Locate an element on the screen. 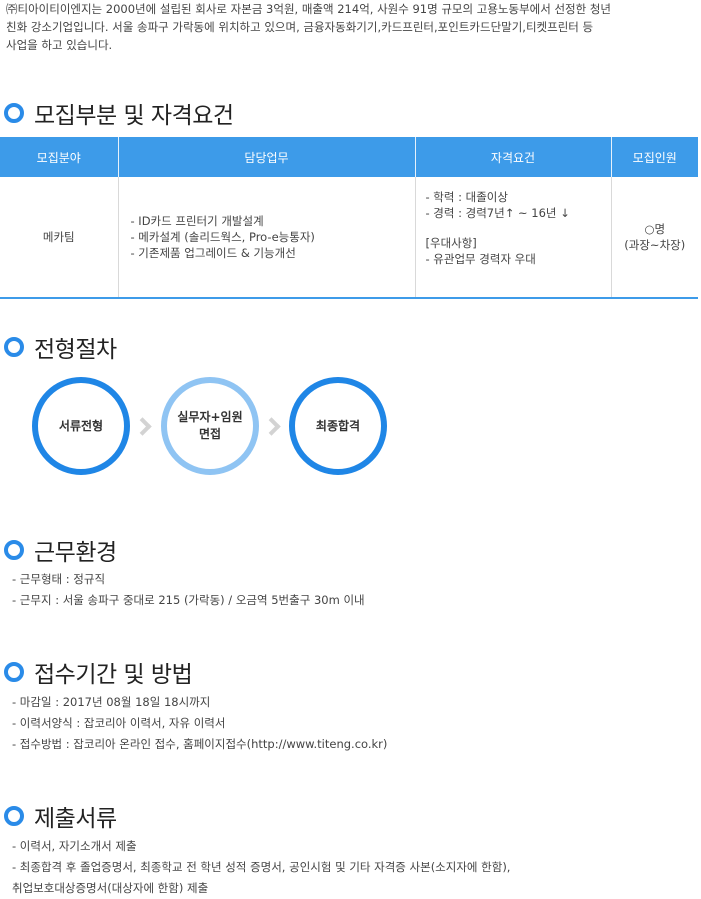  cell-field: 메카팀 is located at coordinates (58, 237).